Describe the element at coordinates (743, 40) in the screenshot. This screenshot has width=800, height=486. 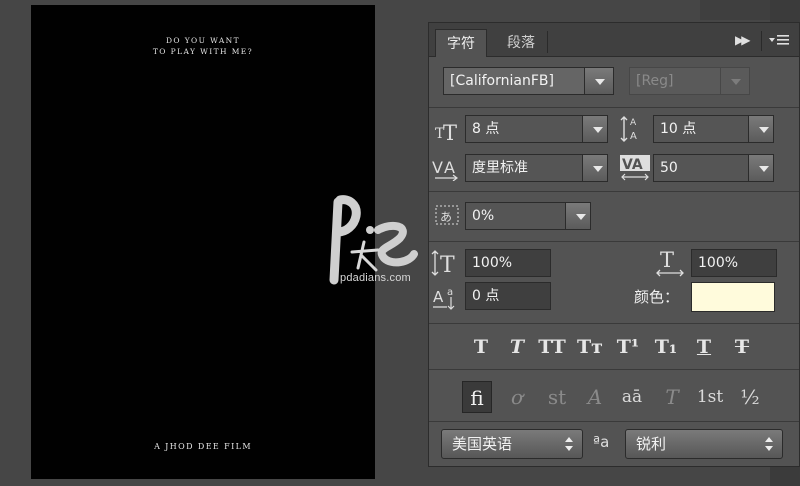
I see `double-chevron-right-icon: ▶▶` at that location.